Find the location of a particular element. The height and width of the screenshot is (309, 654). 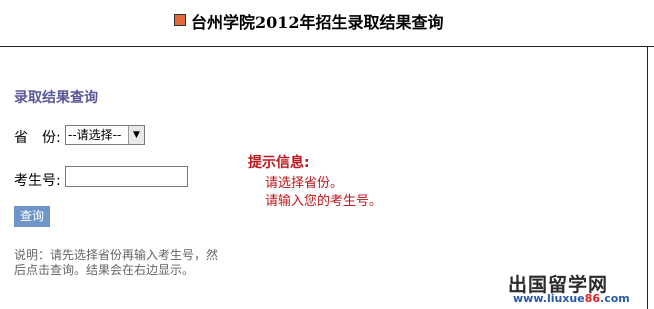

page-header: 台州学院2012年招生录取结果查询 is located at coordinates (327, 21).